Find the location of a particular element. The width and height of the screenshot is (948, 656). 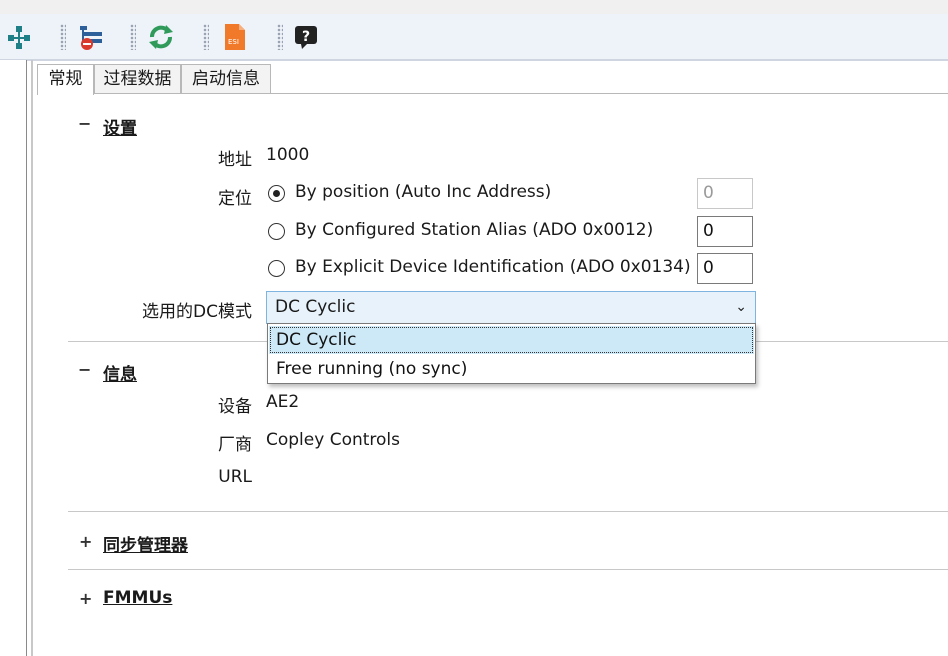

sync-manager-expand-toggle: + is located at coordinates (85, 541).